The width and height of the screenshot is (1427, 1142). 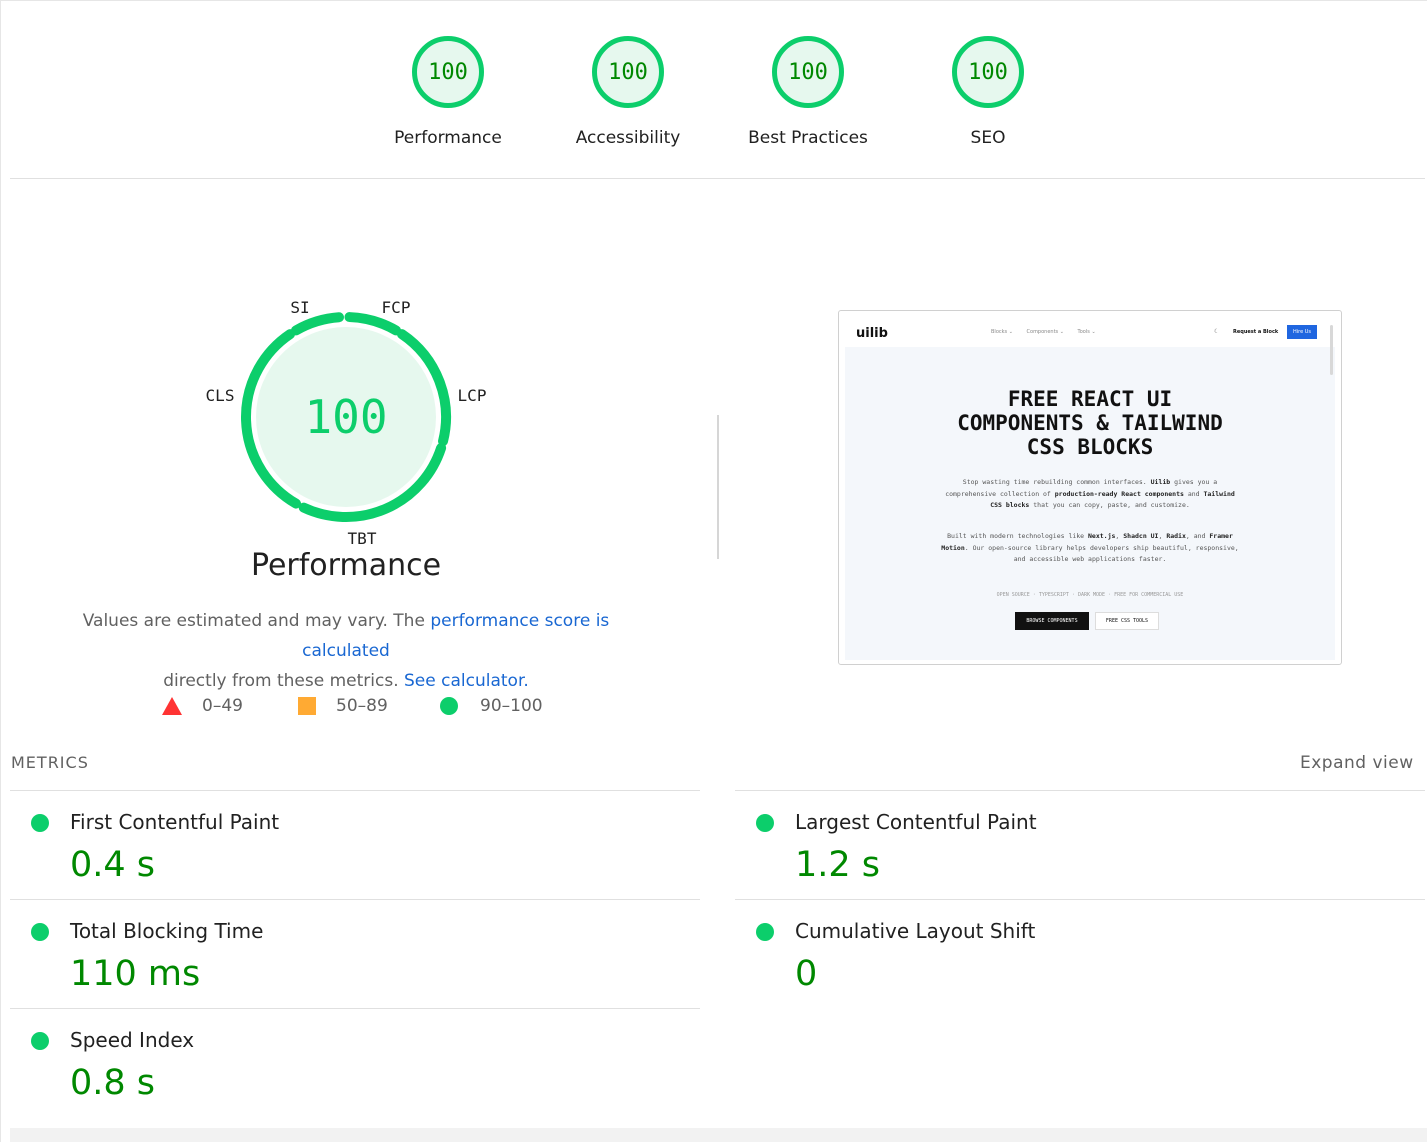 I want to click on thumb-nav-links: Blocks ⌄ Components ⌄ Tools ⌄, so click(x=1049, y=332).